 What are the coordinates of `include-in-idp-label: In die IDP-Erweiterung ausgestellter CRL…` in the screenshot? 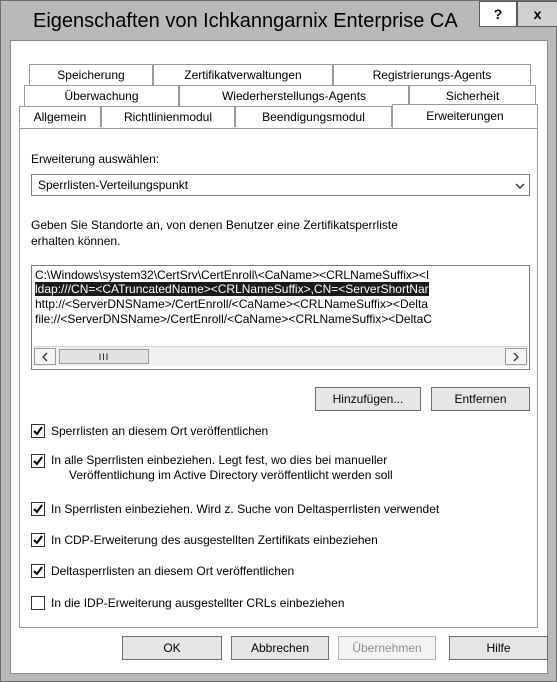 It's located at (198, 603).